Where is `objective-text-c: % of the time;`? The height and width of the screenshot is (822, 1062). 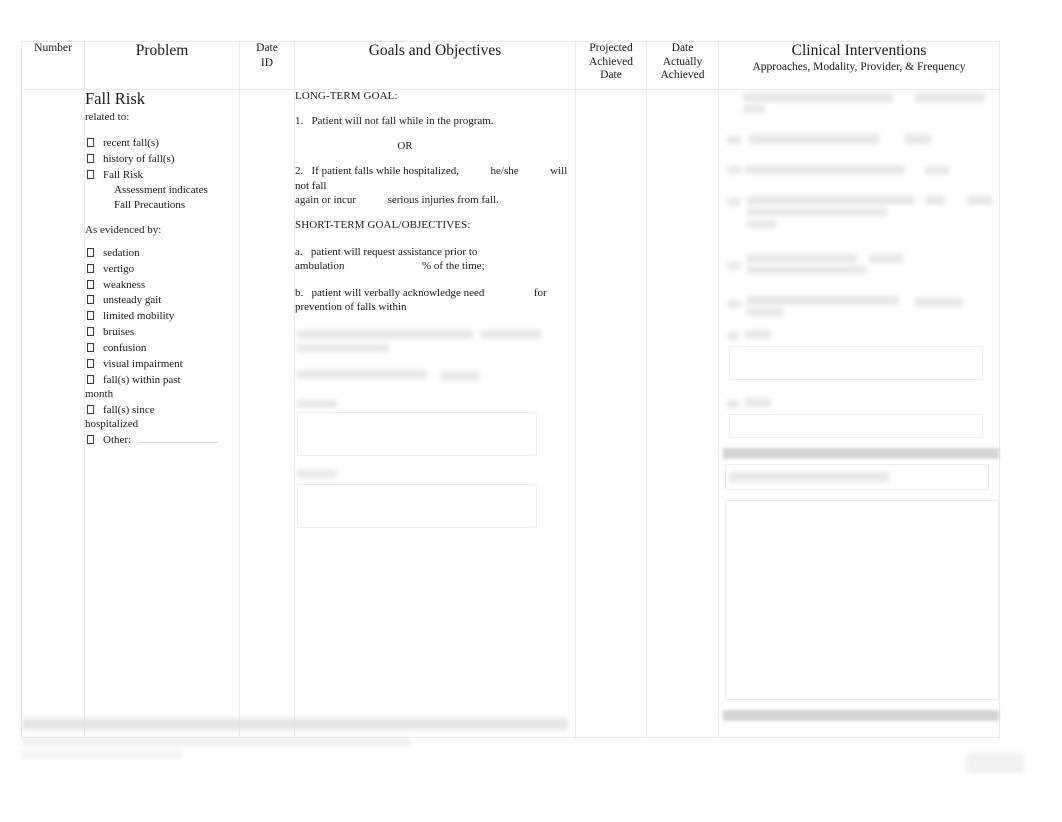
objective-text-c: % of the time; is located at coordinates (453, 266).